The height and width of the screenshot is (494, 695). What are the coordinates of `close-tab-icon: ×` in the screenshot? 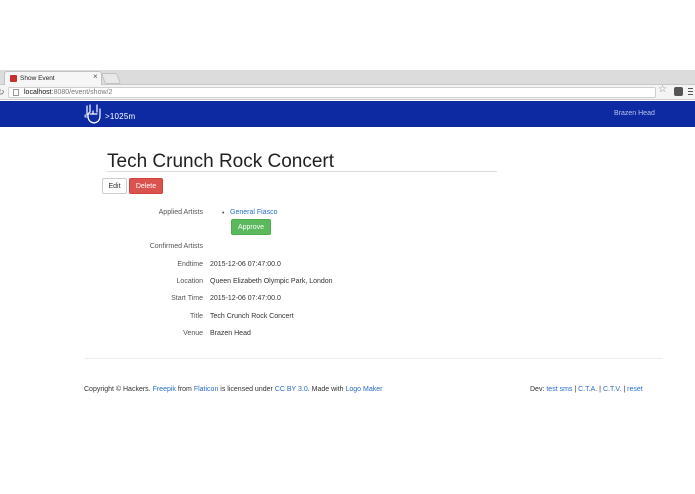 It's located at (95, 77).